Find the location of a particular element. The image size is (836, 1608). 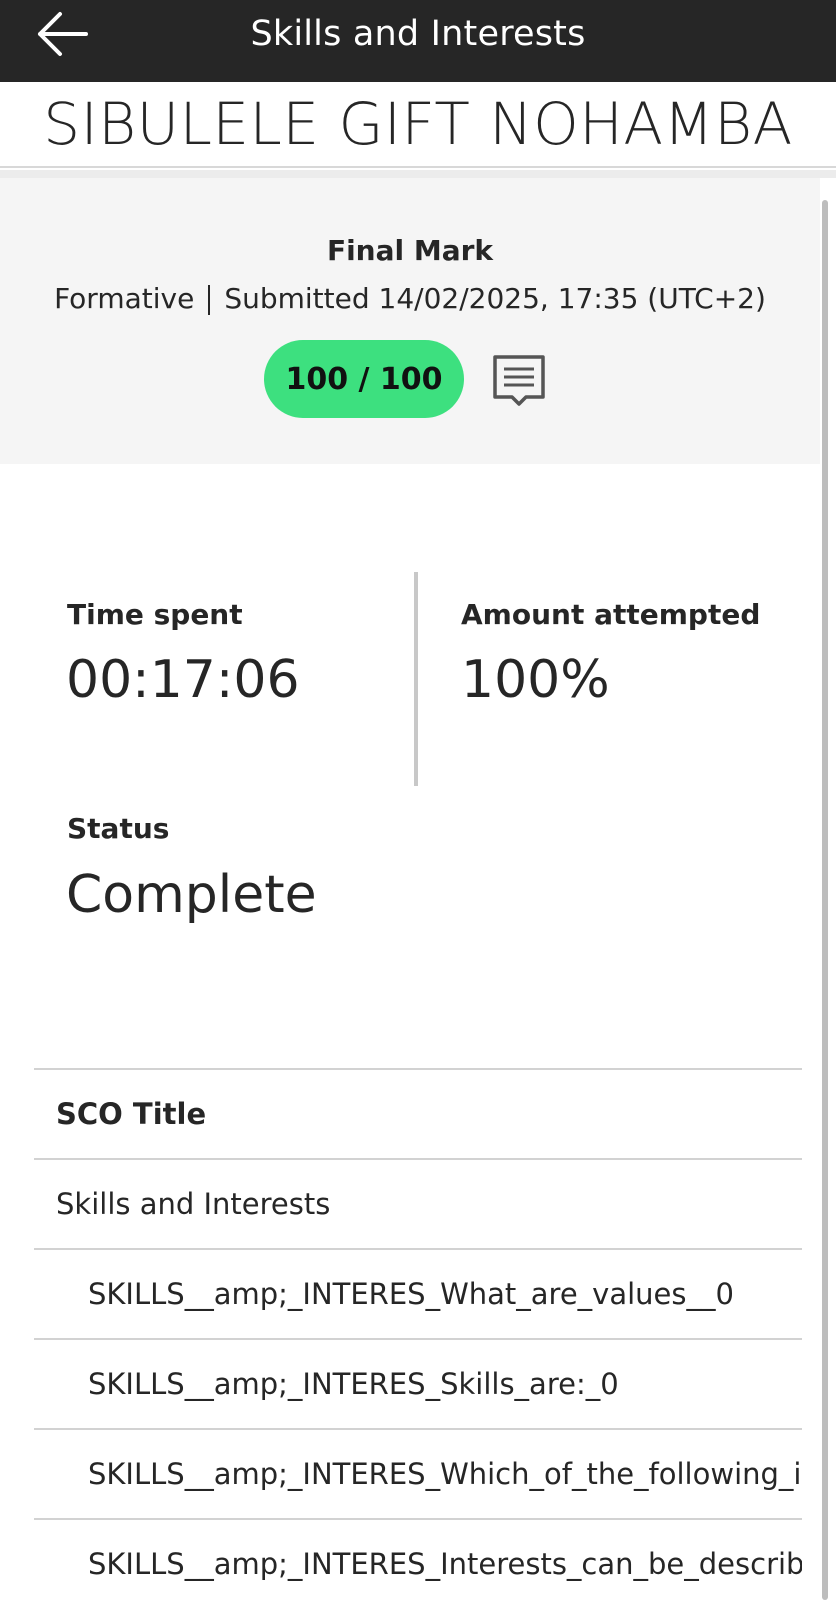

feedback-button is located at coordinates (519, 381).